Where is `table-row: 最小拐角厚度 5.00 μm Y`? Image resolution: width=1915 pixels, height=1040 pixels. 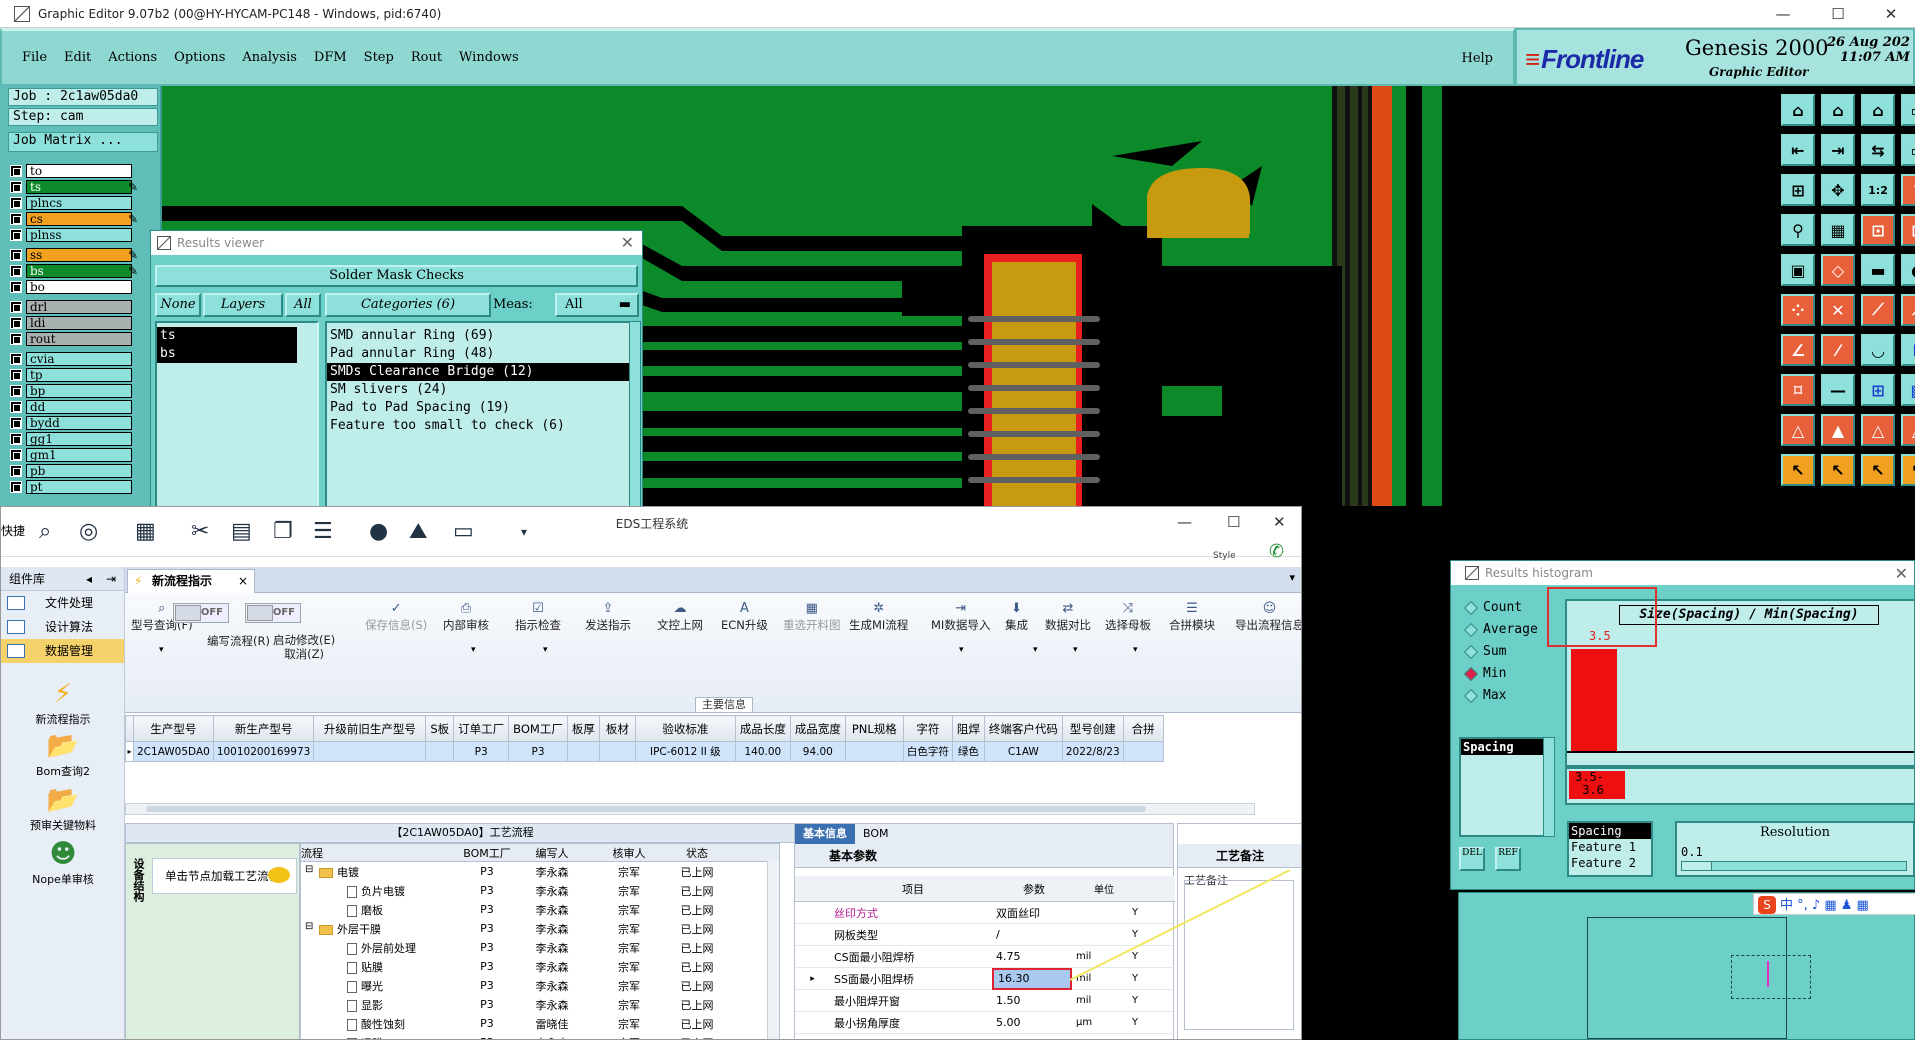 table-row: 最小拐角厚度 5.00 μm Y is located at coordinates (985, 1023).